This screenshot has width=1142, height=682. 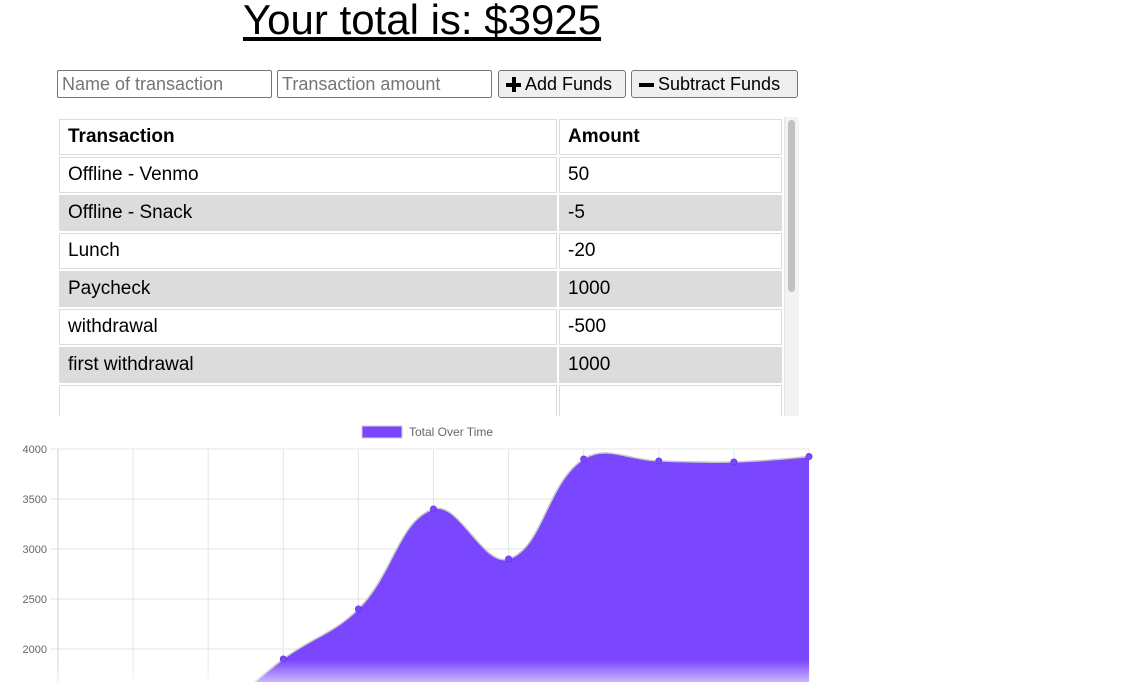 What do you see at coordinates (569, 83) in the screenshot?
I see `add-funds-label: Add Funds` at bounding box center [569, 83].